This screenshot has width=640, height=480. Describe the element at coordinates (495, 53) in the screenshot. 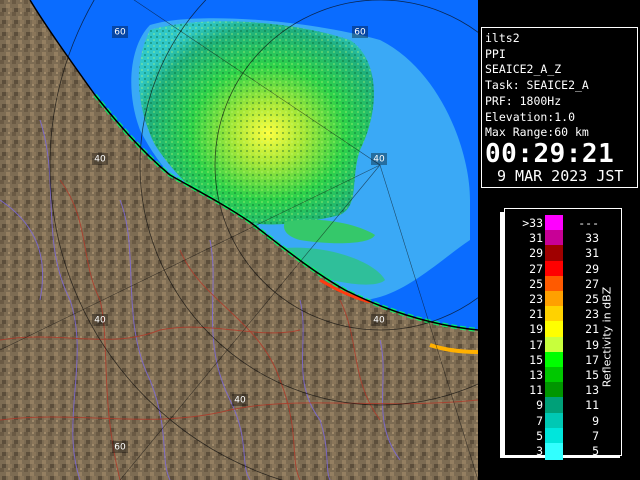

I see `scan-type: PPI` at that location.